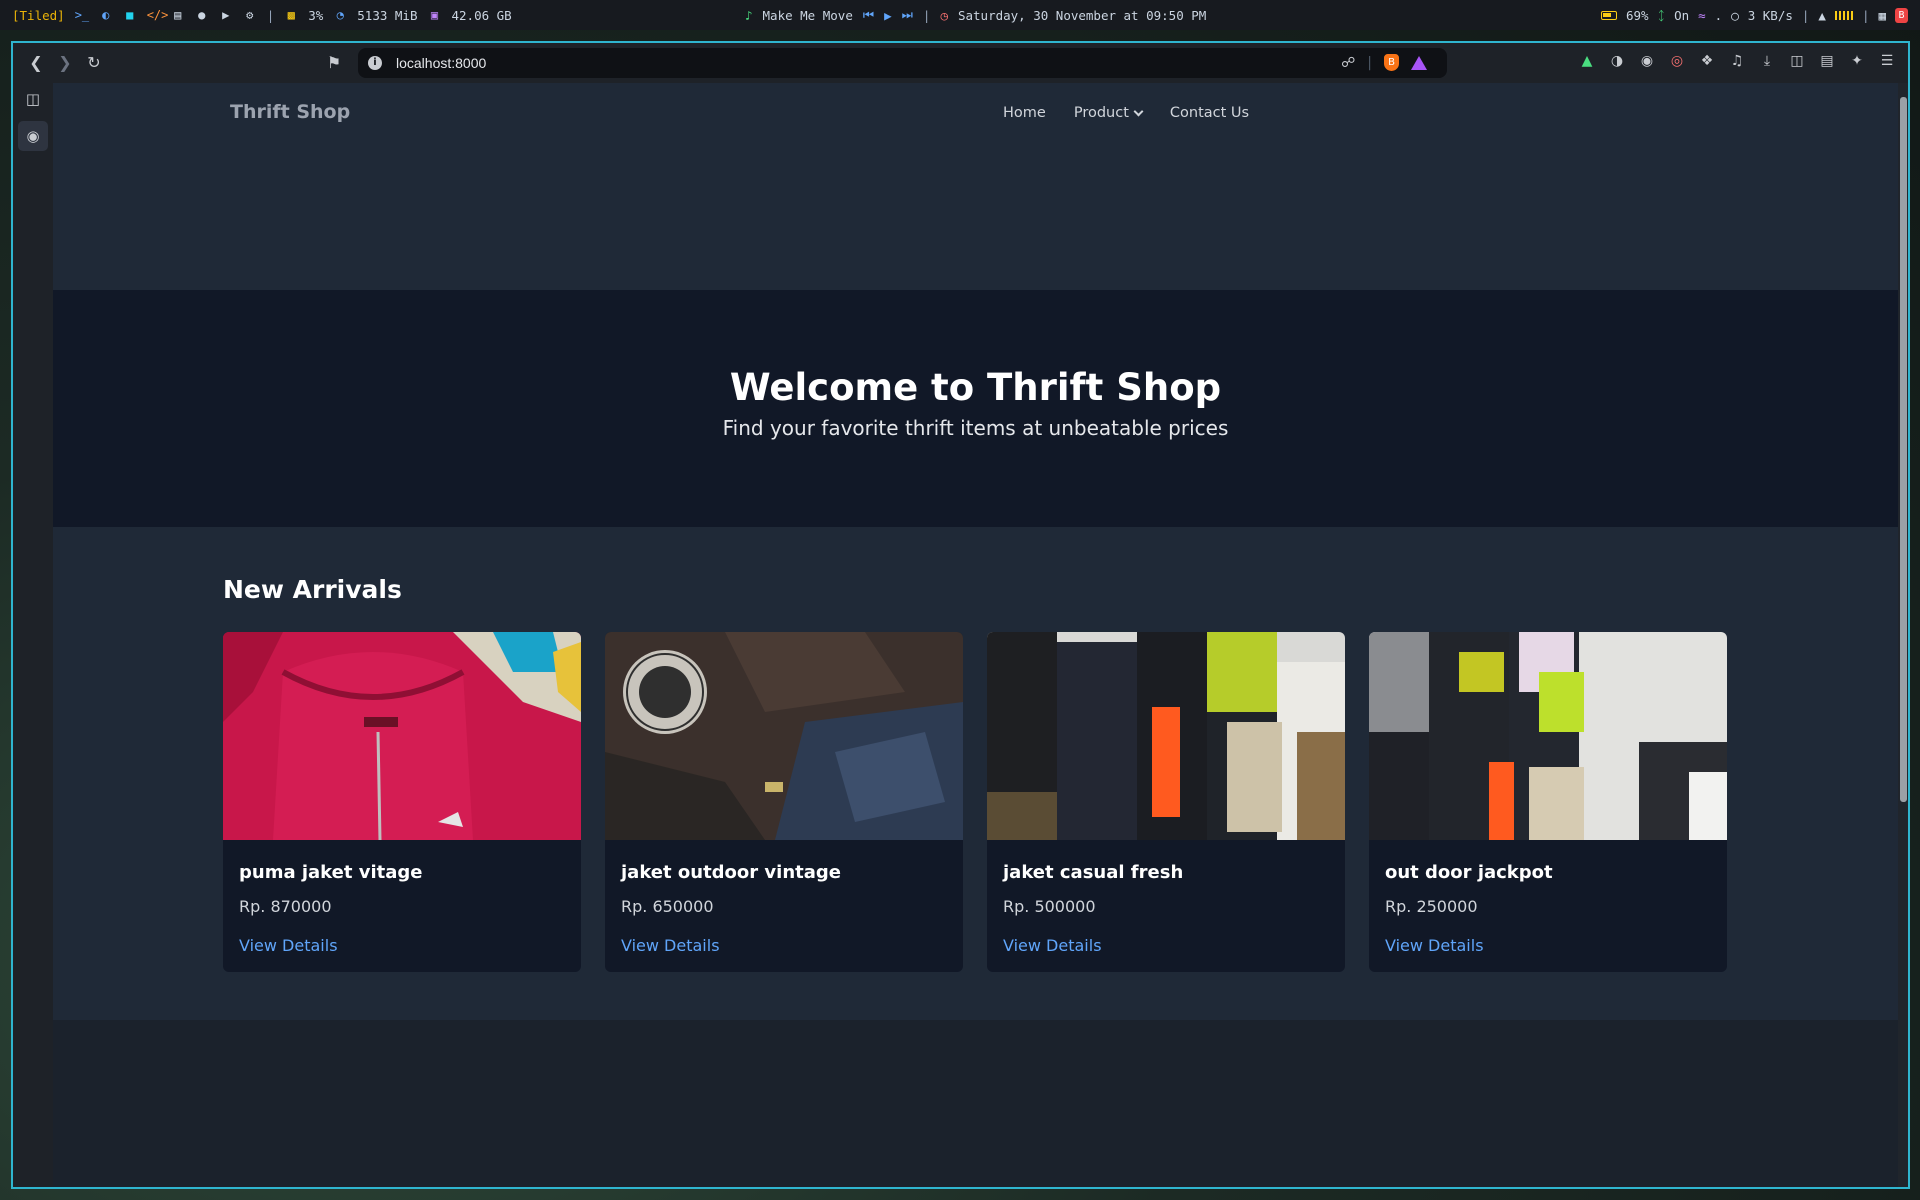  Describe the element at coordinates (1707, 61) in the screenshot. I see `puzzle-extensions-icon: ❖` at that location.